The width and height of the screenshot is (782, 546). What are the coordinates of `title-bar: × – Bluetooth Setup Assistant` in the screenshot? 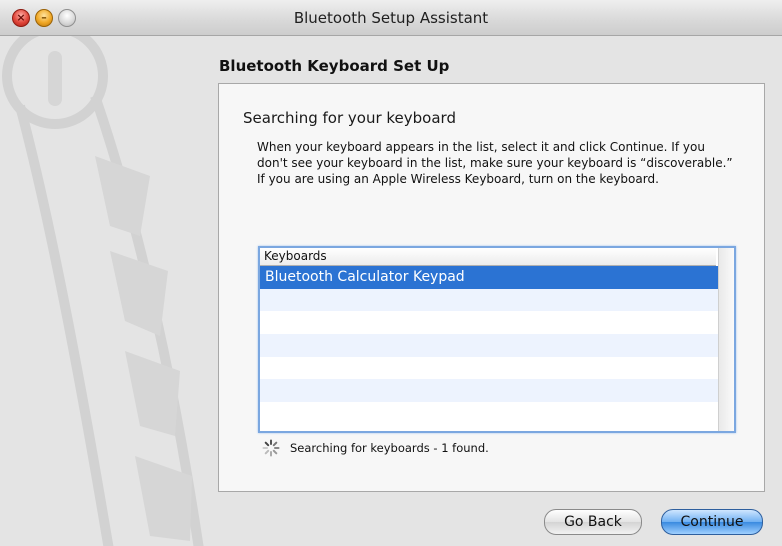 It's located at (391, 18).